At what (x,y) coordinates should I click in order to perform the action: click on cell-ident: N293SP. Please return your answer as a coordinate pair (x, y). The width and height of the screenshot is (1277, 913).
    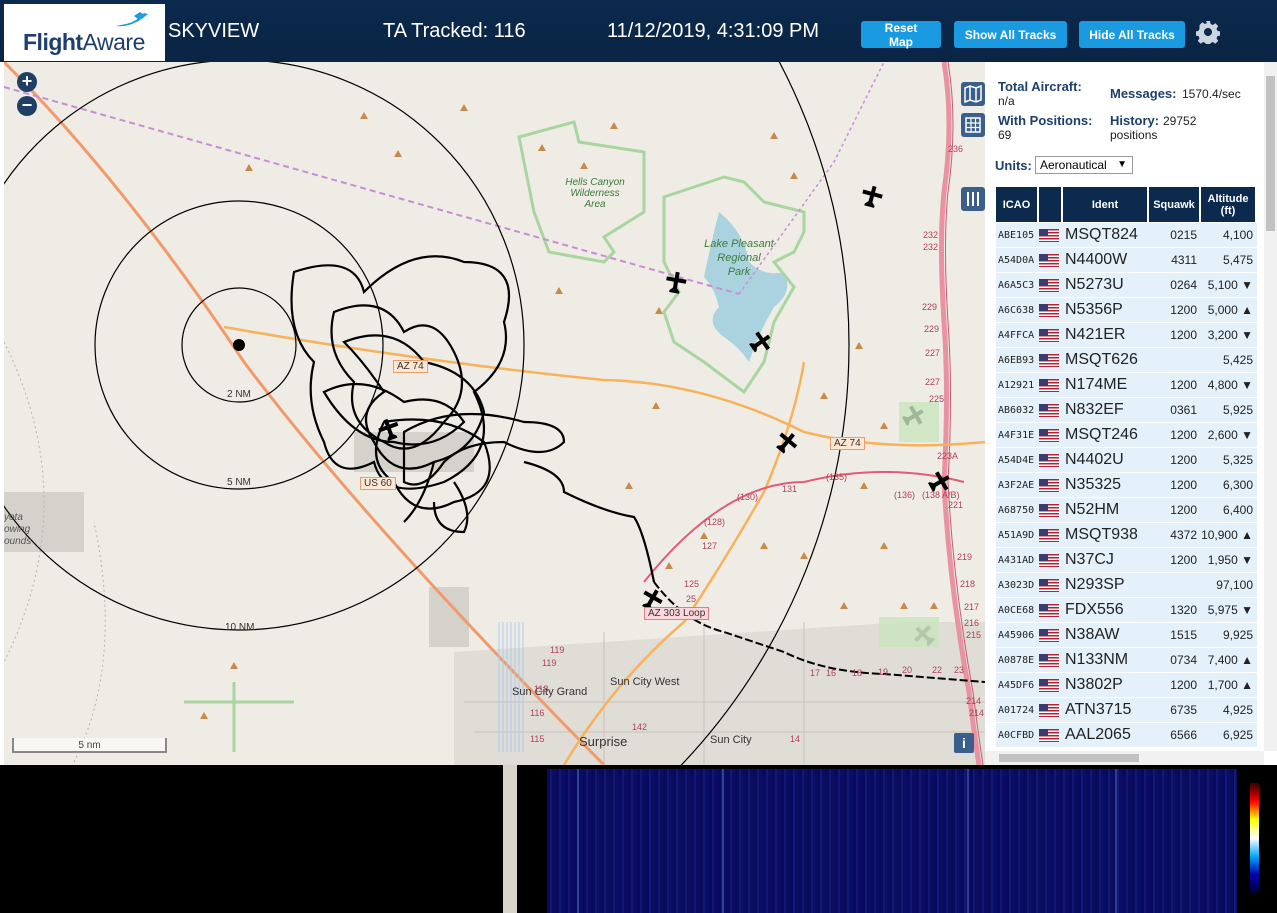
    Looking at the image, I should click on (1106, 585).